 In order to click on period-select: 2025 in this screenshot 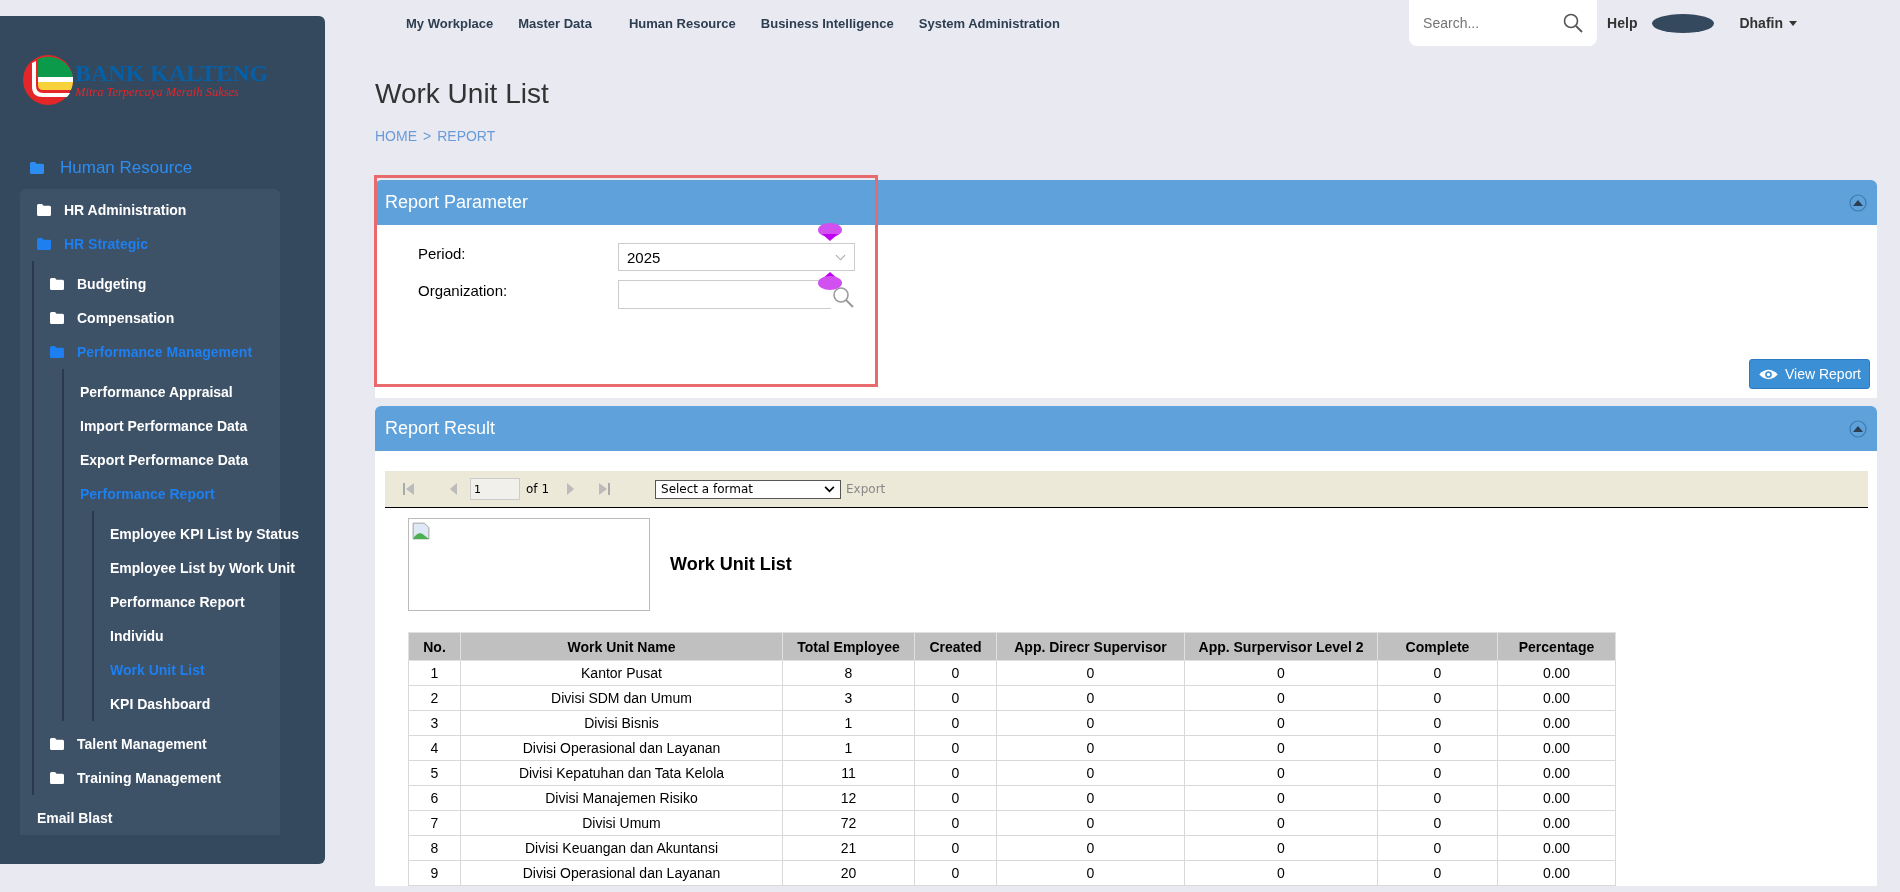, I will do `click(736, 257)`.